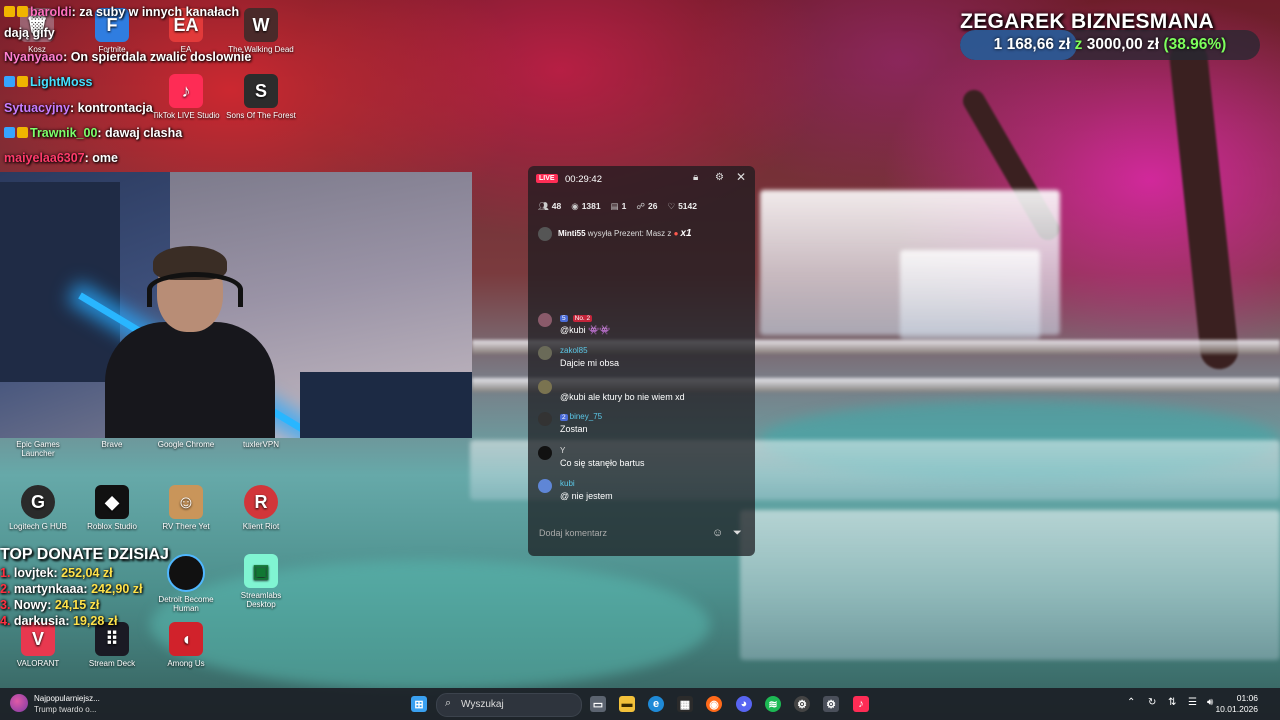 The image size is (1280, 720). What do you see at coordinates (641, 534) in the screenshot?
I see `comment-bar: Dodaj komentarz ☺ ⏷` at bounding box center [641, 534].